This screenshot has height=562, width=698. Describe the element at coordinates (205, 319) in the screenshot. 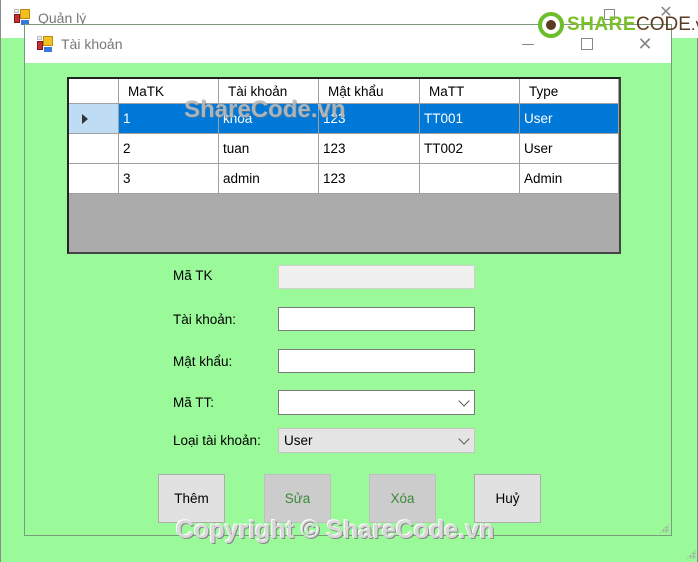

I see `taikhoan-label: Tài khoản:` at that location.